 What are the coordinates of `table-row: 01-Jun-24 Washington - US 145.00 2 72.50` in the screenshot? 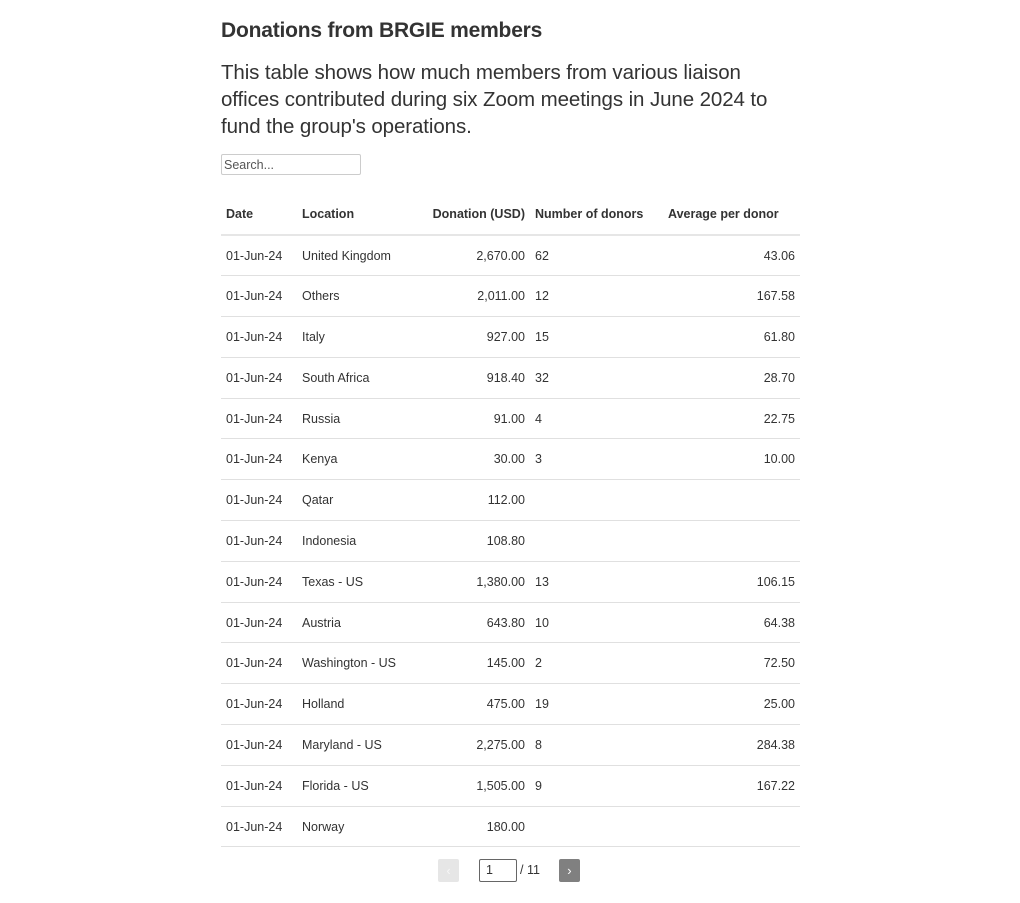 It's located at (510, 663).